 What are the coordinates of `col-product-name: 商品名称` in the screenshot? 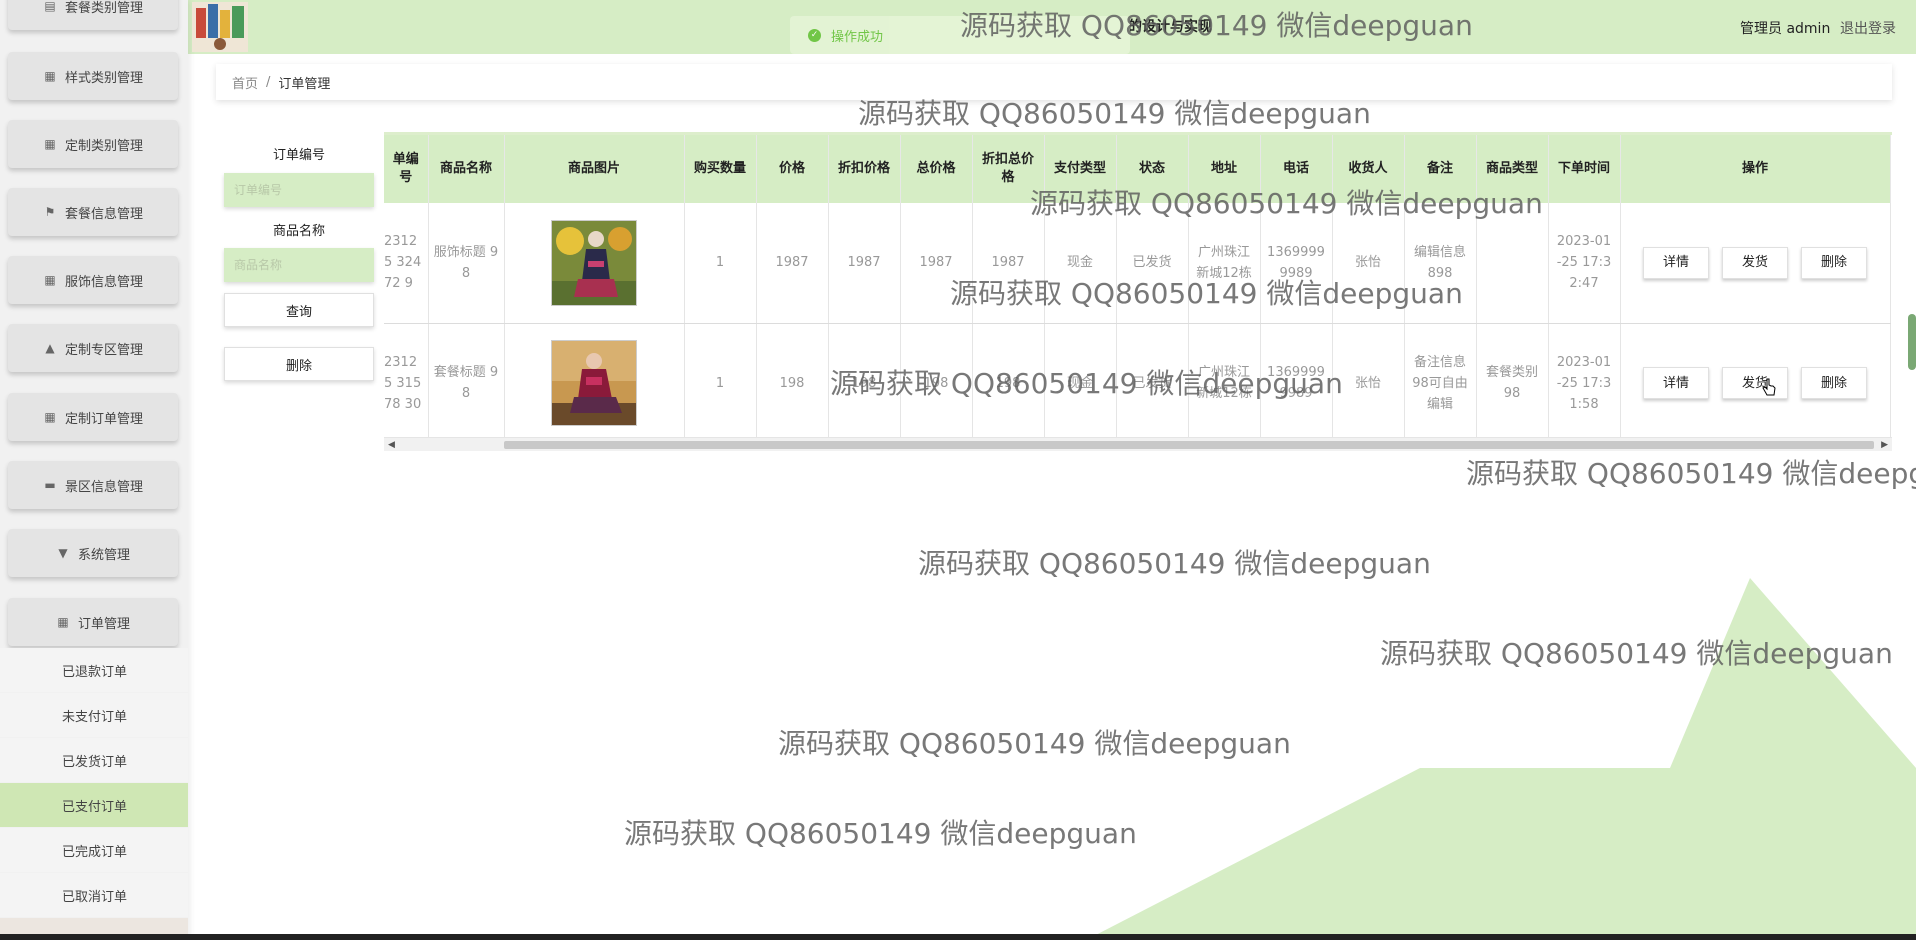 It's located at (466, 169).